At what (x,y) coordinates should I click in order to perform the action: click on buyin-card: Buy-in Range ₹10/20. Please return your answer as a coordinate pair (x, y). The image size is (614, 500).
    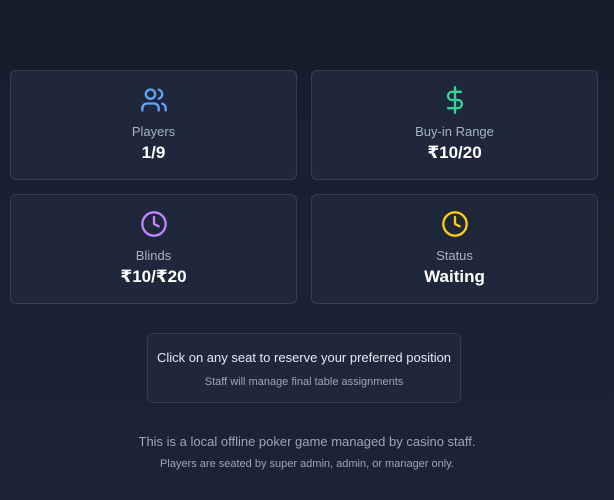
    Looking at the image, I should click on (454, 125).